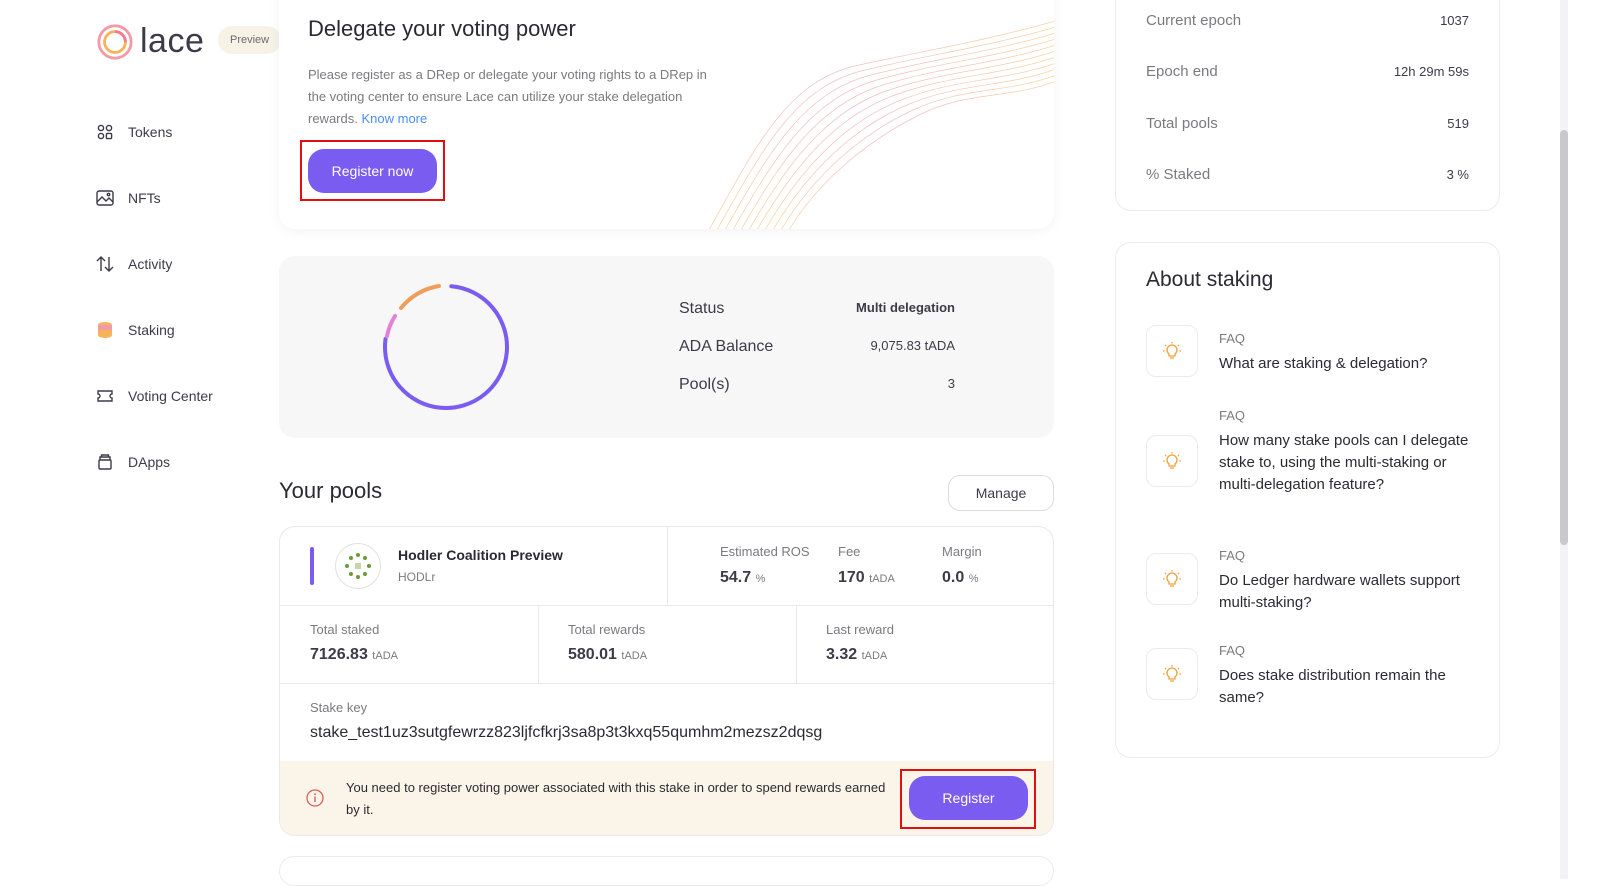  Describe the element at coordinates (973, 579) in the screenshot. I see `margin-unit: %` at that location.